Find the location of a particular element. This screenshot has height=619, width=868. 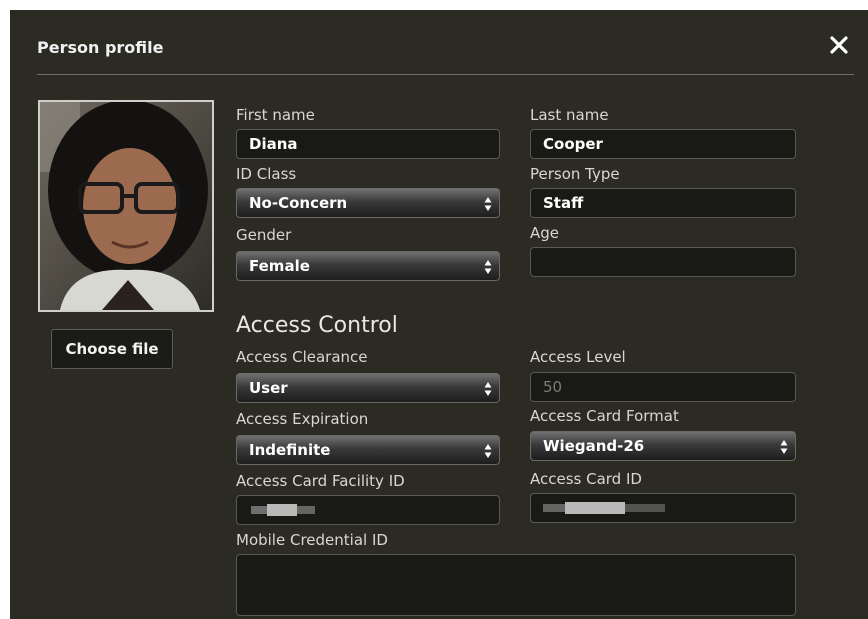

access-expiration-select: Indefinite is located at coordinates (368, 450).